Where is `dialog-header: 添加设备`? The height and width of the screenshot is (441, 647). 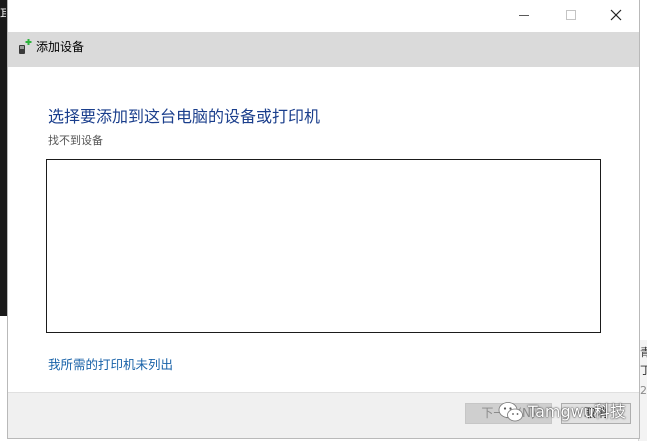 dialog-header: 添加设备 is located at coordinates (323, 49).